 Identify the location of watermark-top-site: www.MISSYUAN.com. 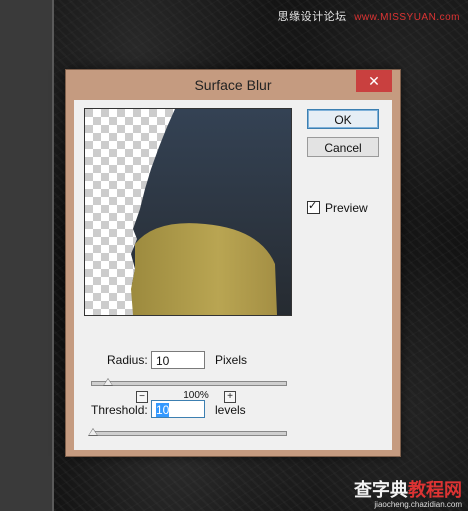
(407, 17).